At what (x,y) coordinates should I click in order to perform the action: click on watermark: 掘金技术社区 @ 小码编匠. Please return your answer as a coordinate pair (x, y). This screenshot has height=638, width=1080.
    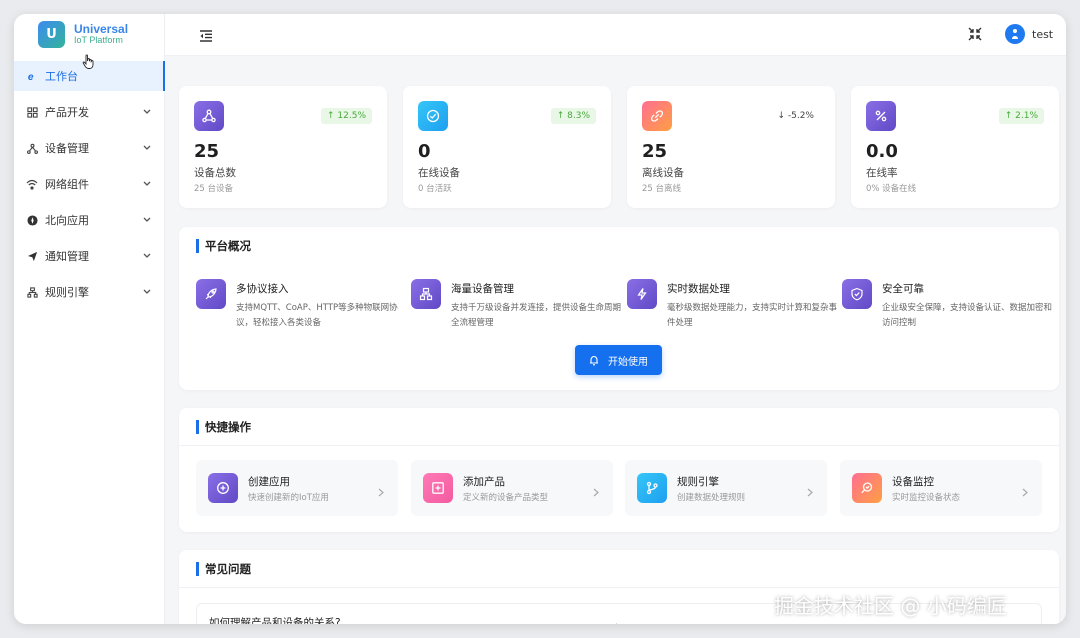
    Looking at the image, I should click on (890, 606).